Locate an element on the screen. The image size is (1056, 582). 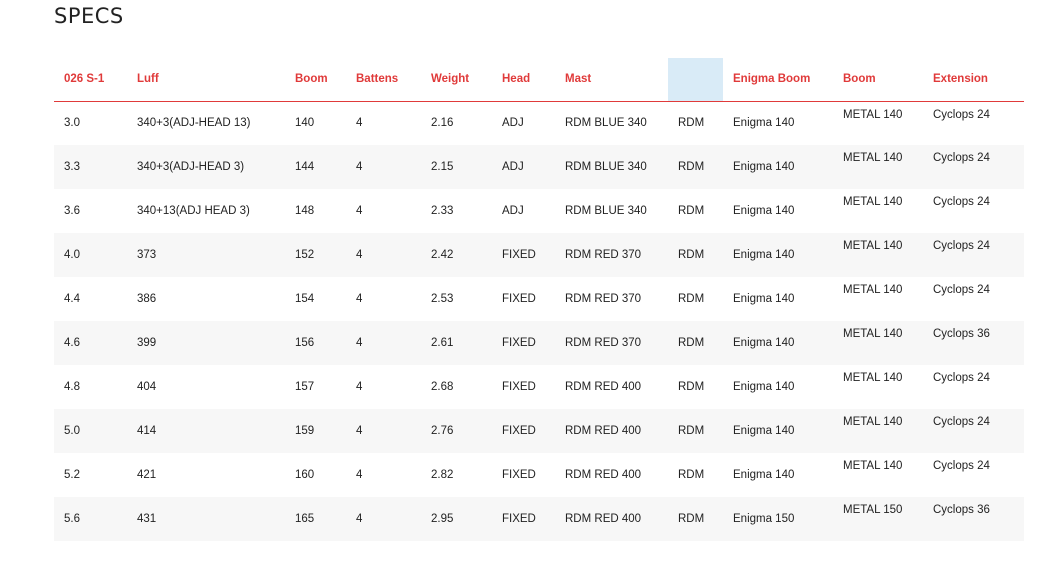
cell-weight: 2.95 is located at coordinates (456, 519).